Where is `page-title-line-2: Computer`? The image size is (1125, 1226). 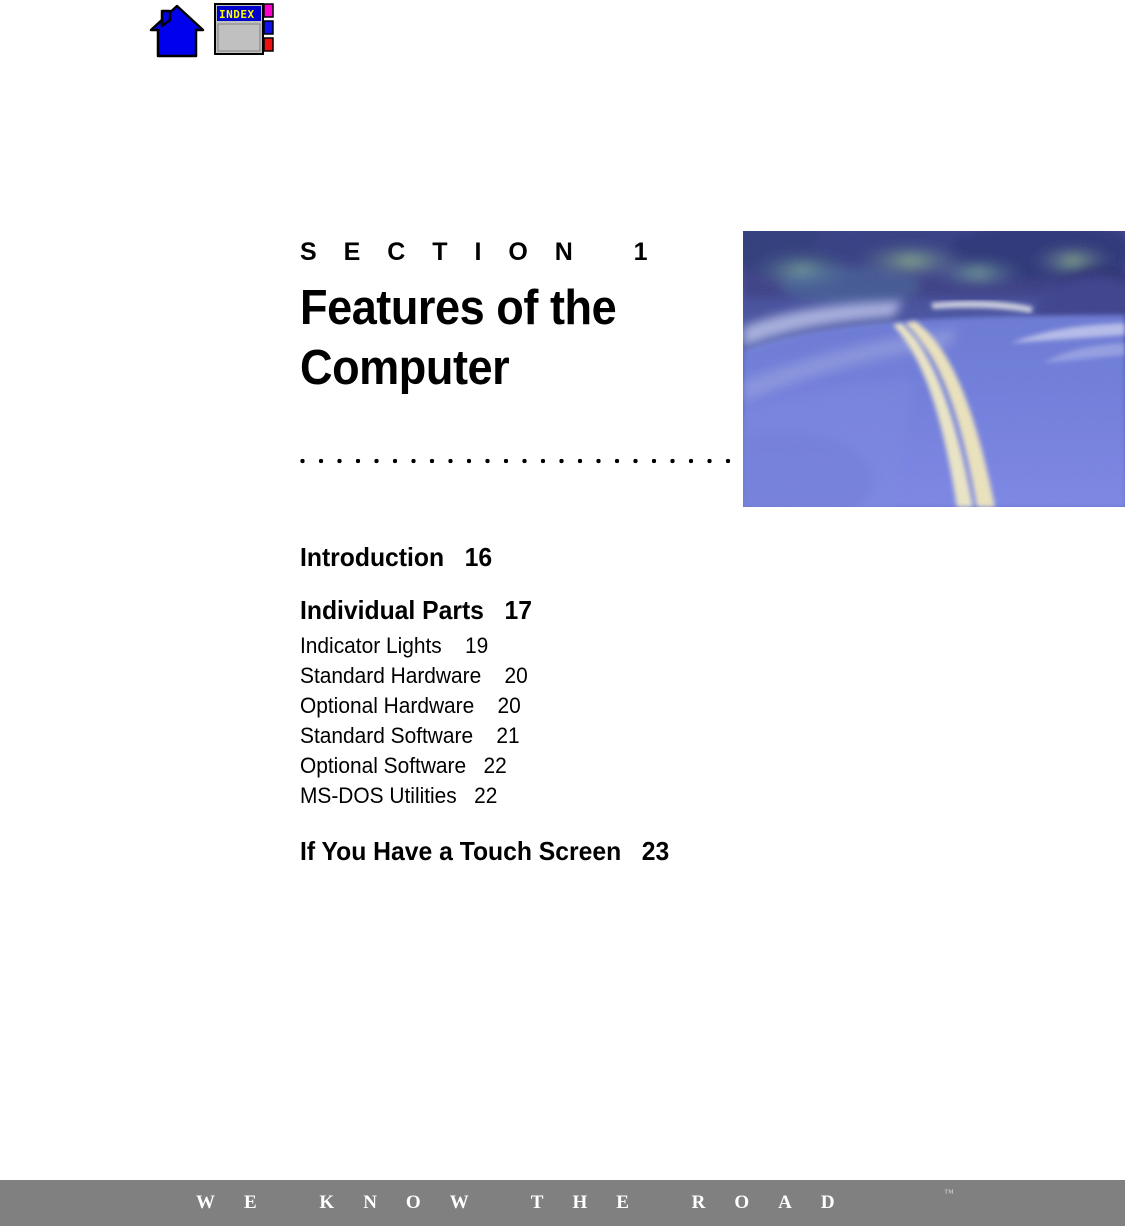
page-title-line-2: Computer is located at coordinates (405, 367).